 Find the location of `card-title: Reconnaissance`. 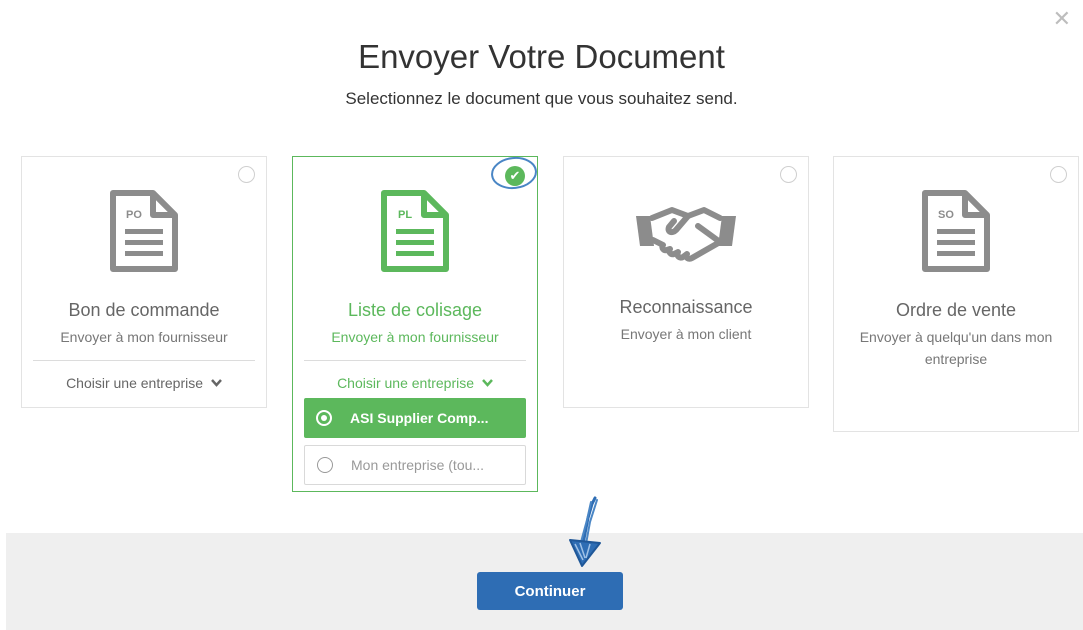

card-title: Reconnaissance is located at coordinates (686, 307).